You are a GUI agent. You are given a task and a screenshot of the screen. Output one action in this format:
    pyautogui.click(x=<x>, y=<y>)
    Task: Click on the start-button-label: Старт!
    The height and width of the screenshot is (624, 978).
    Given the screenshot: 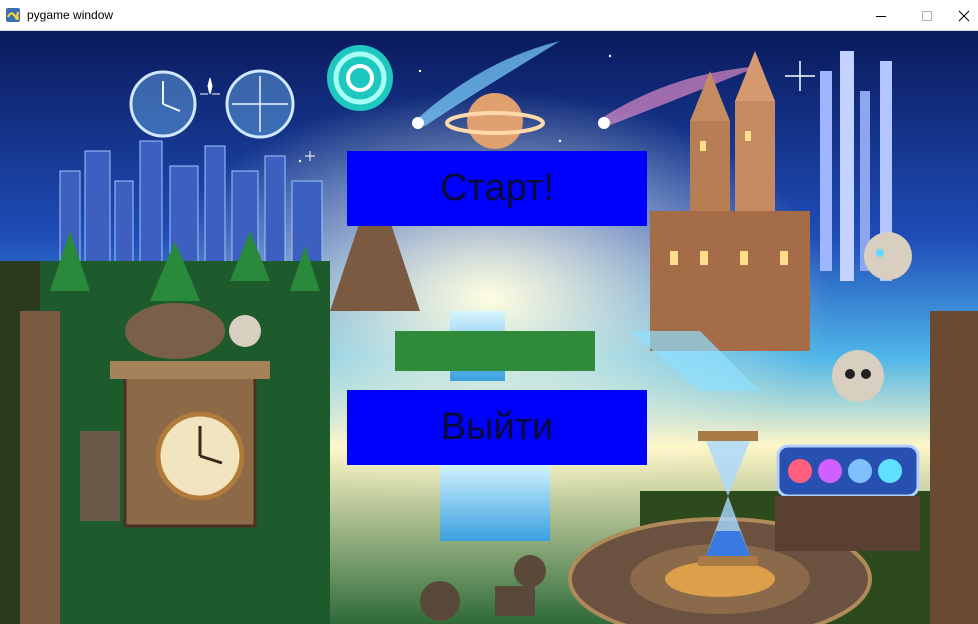 What is the action you would take?
    pyautogui.click(x=497, y=188)
    